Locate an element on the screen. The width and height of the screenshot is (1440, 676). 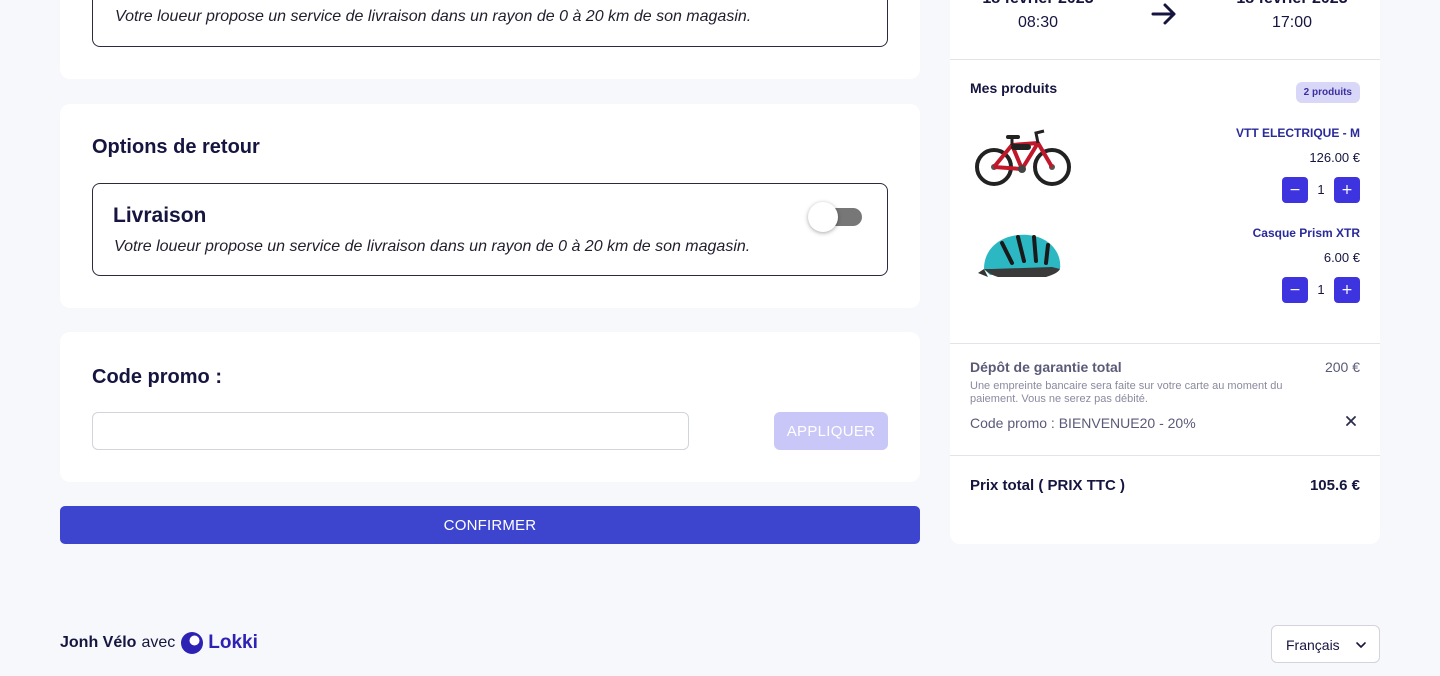
chevron-down-icon is located at coordinates (1361, 645).